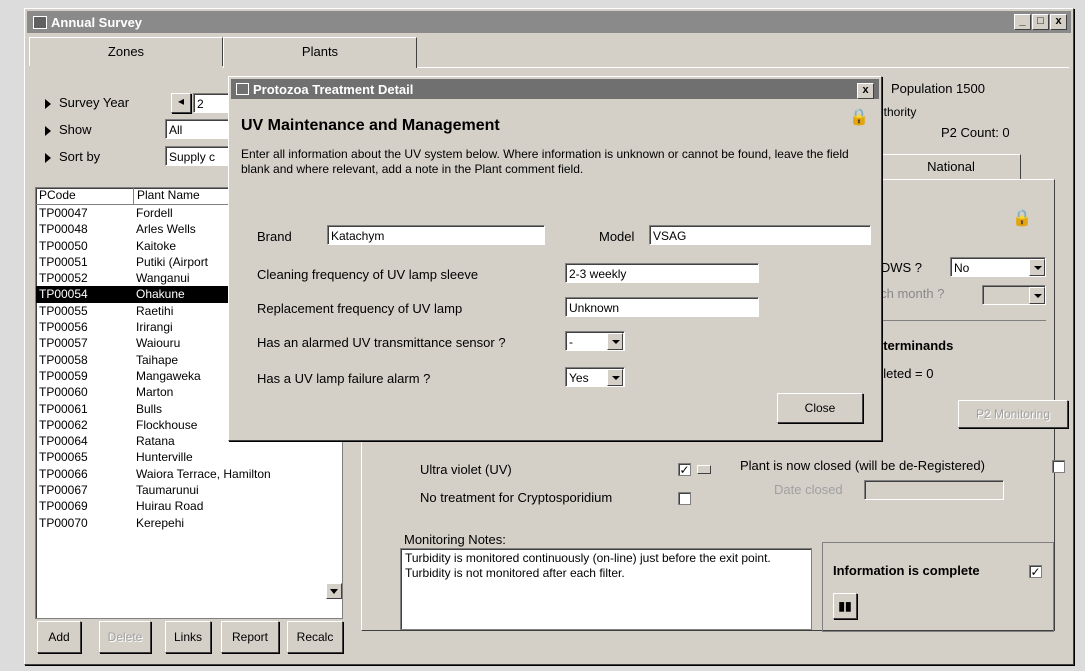 This screenshot has width=1085, height=671. I want to click on scroll-down-button, so click(334, 591).